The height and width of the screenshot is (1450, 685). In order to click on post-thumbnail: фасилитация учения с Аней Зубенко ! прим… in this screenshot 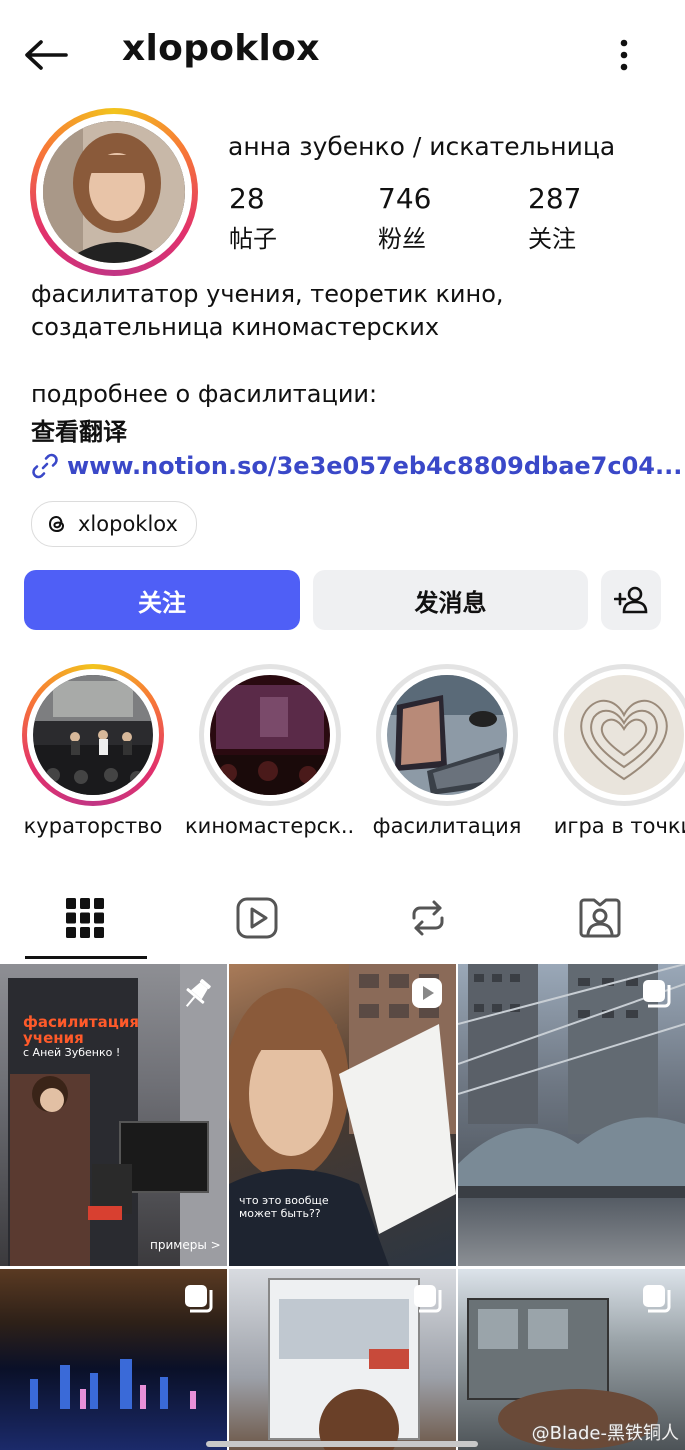, I will do `click(113, 1115)`.